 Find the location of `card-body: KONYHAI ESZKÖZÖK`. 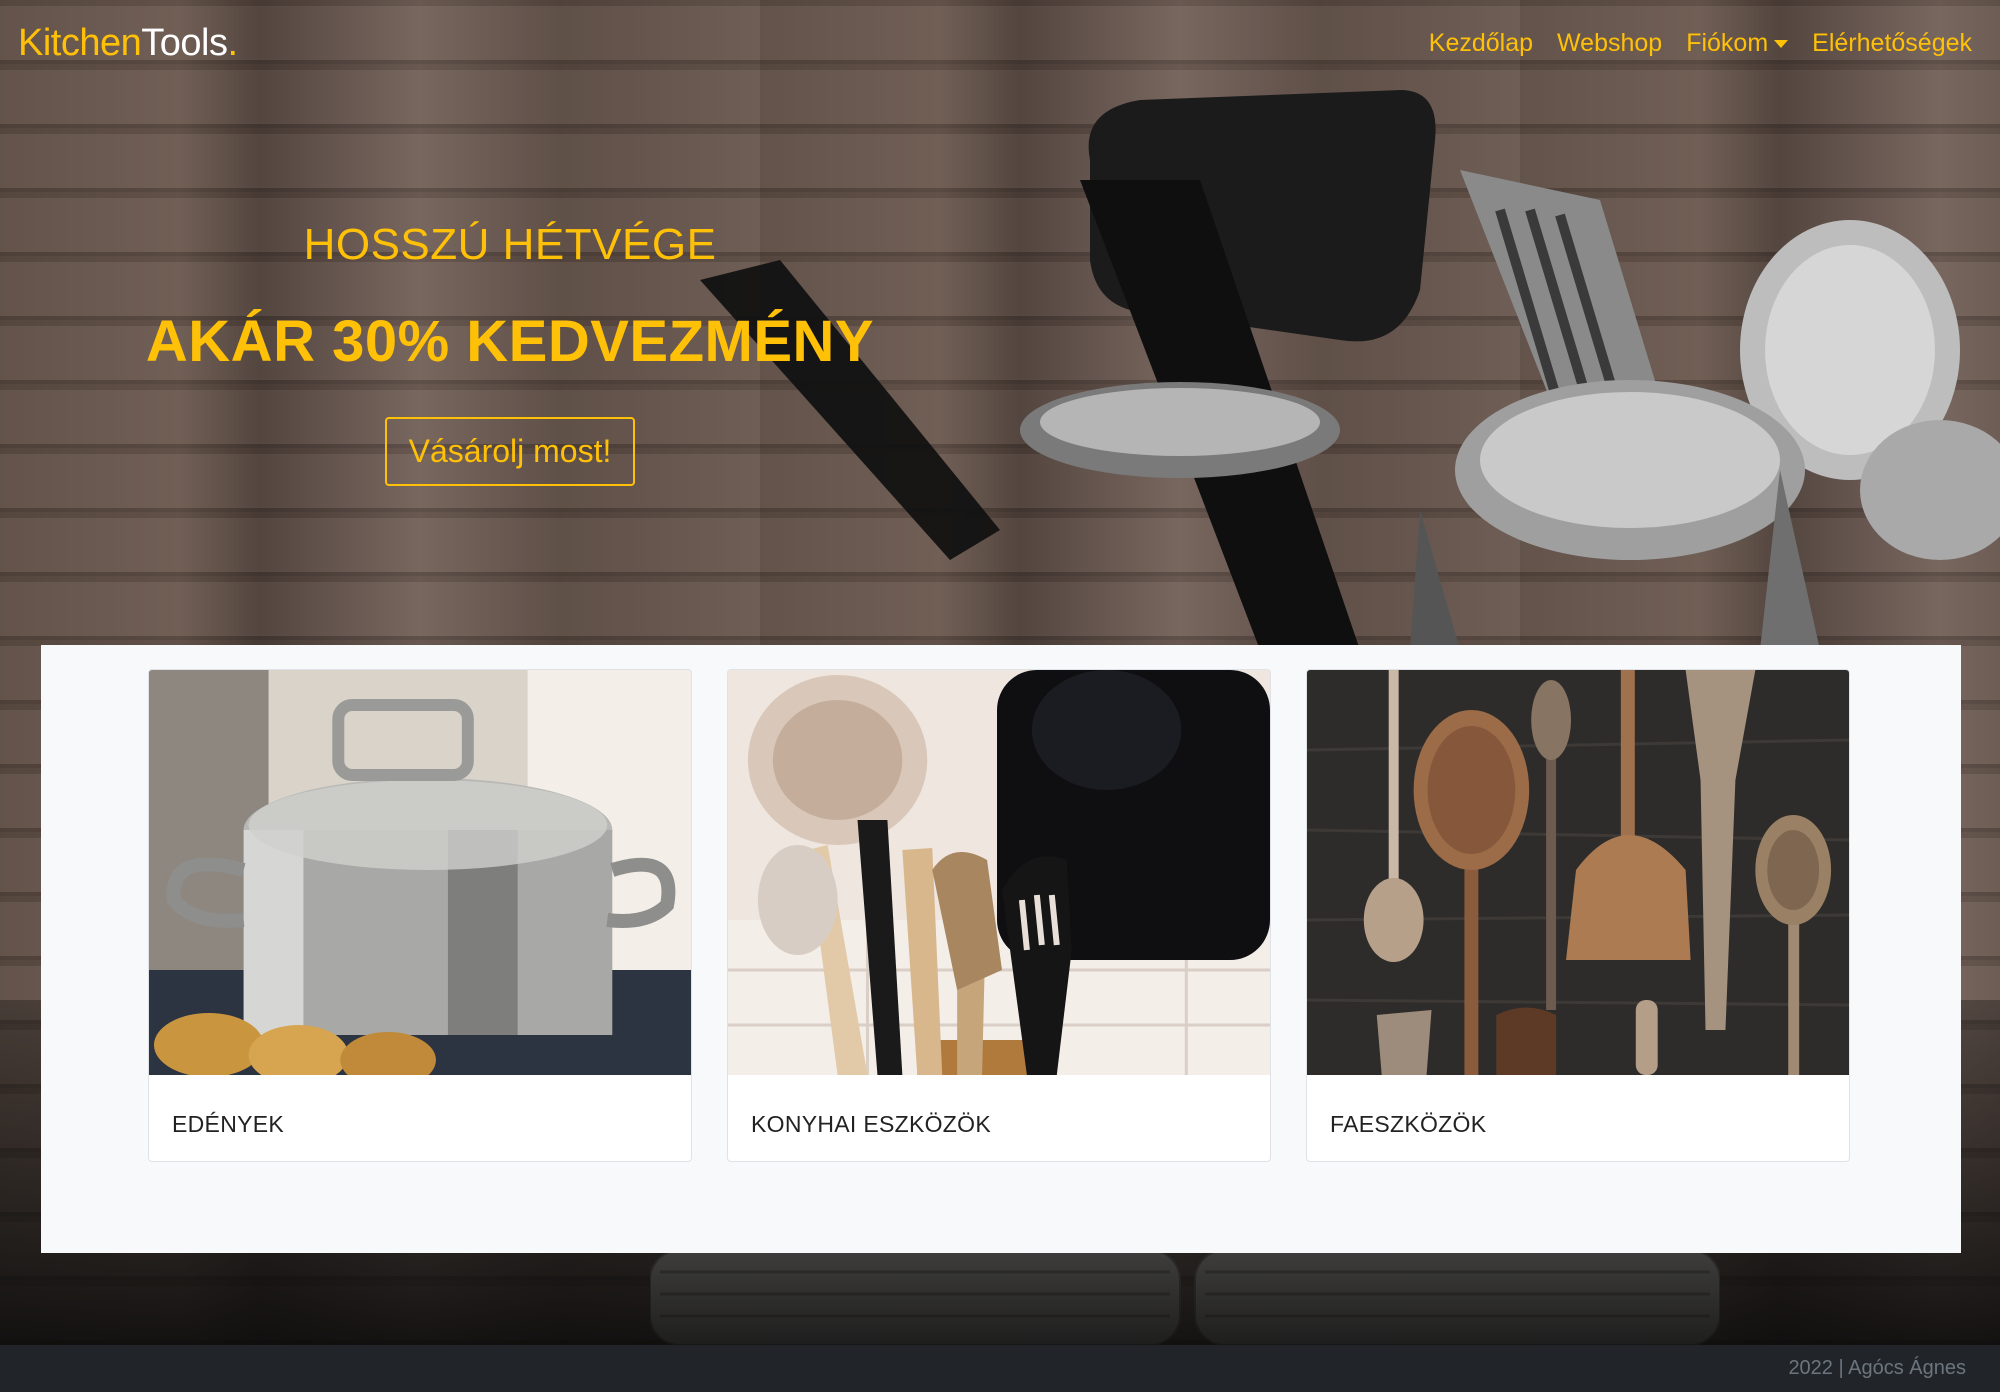

card-body: KONYHAI ESZKÖZÖK is located at coordinates (999, 1120).